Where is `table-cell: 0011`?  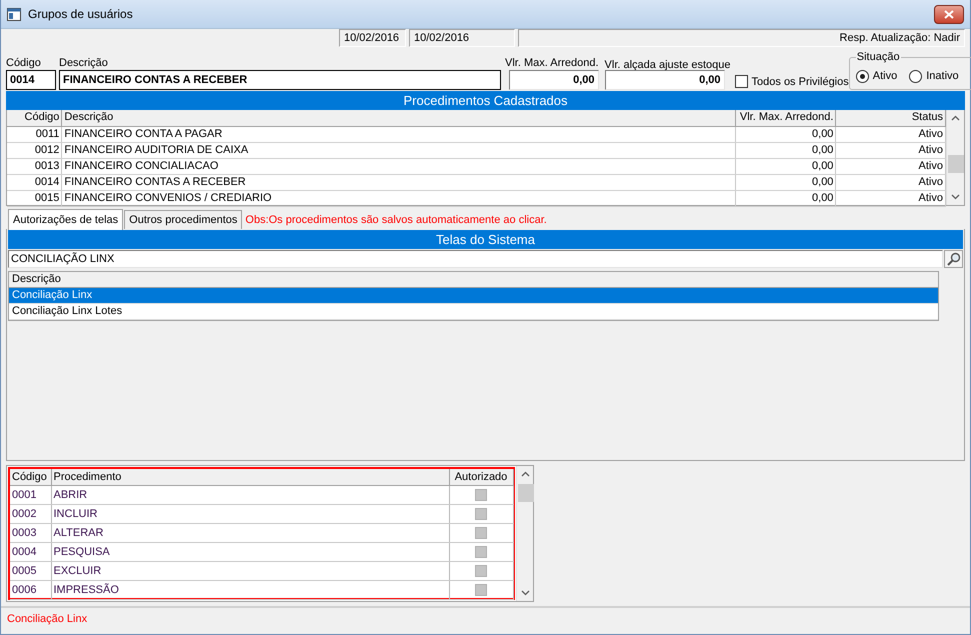
table-cell: 0011 is located at coordinates (34, 134).